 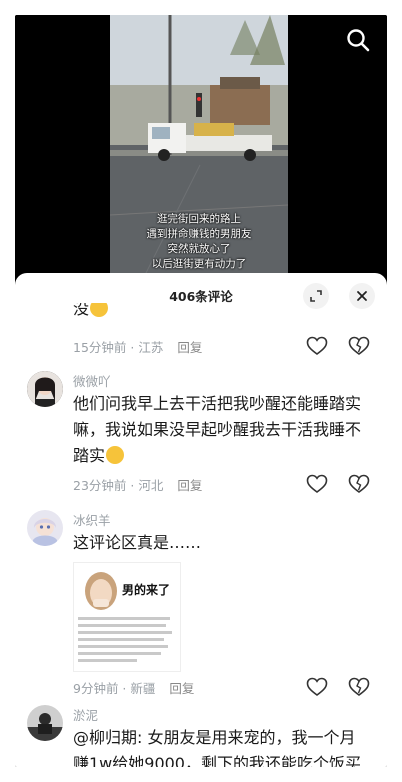 I want to click on woman-photo-icon, so click(x=101, y=591).